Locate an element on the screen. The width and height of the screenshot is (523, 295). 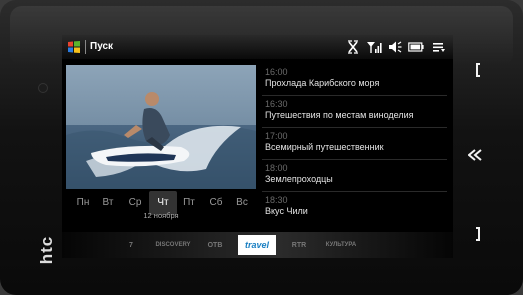
start-menu-label: Пуск is located at coordinates (101, 46).